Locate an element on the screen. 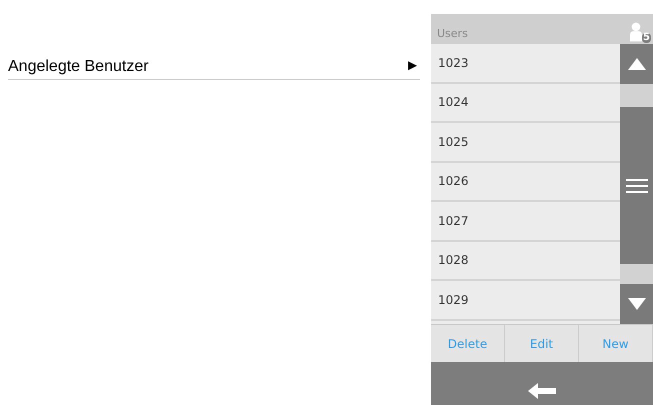 The image size is (653, 405). scroll-thumb is located at coordinates (636, 185).